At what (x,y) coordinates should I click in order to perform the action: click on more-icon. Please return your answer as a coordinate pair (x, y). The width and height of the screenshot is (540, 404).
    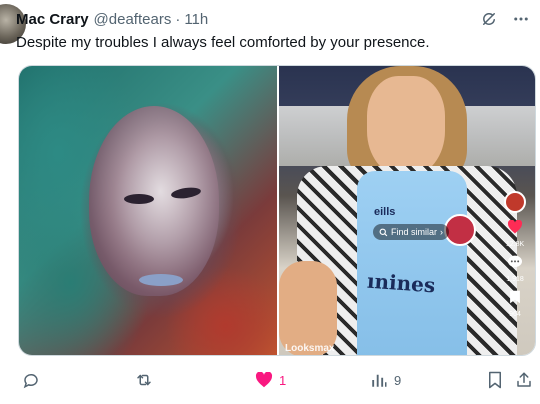
    Looking at the image, I should click on (521, 19).